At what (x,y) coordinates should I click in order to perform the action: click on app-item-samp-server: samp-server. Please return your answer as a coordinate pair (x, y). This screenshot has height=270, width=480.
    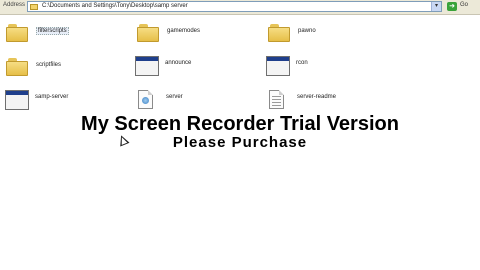
    Looking at the image, I should click on (65, 102).